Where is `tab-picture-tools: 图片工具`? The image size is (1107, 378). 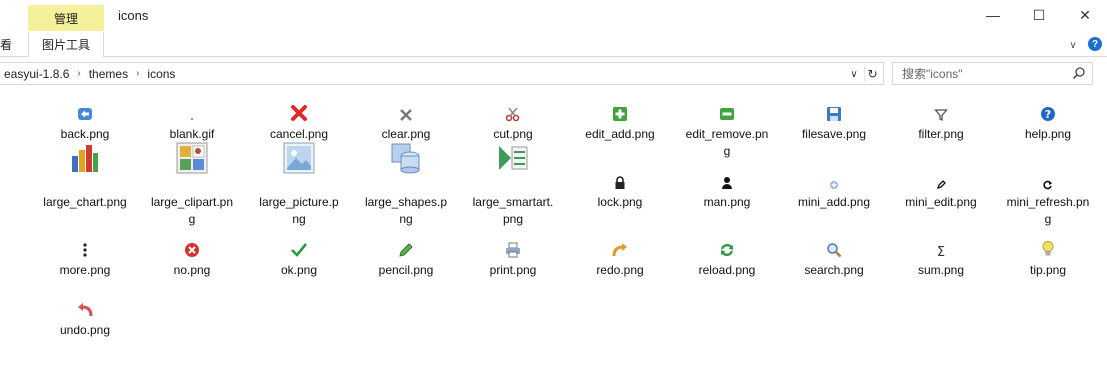 tab-picture-tools: 图片工具 is located at coordinates (66, 44).